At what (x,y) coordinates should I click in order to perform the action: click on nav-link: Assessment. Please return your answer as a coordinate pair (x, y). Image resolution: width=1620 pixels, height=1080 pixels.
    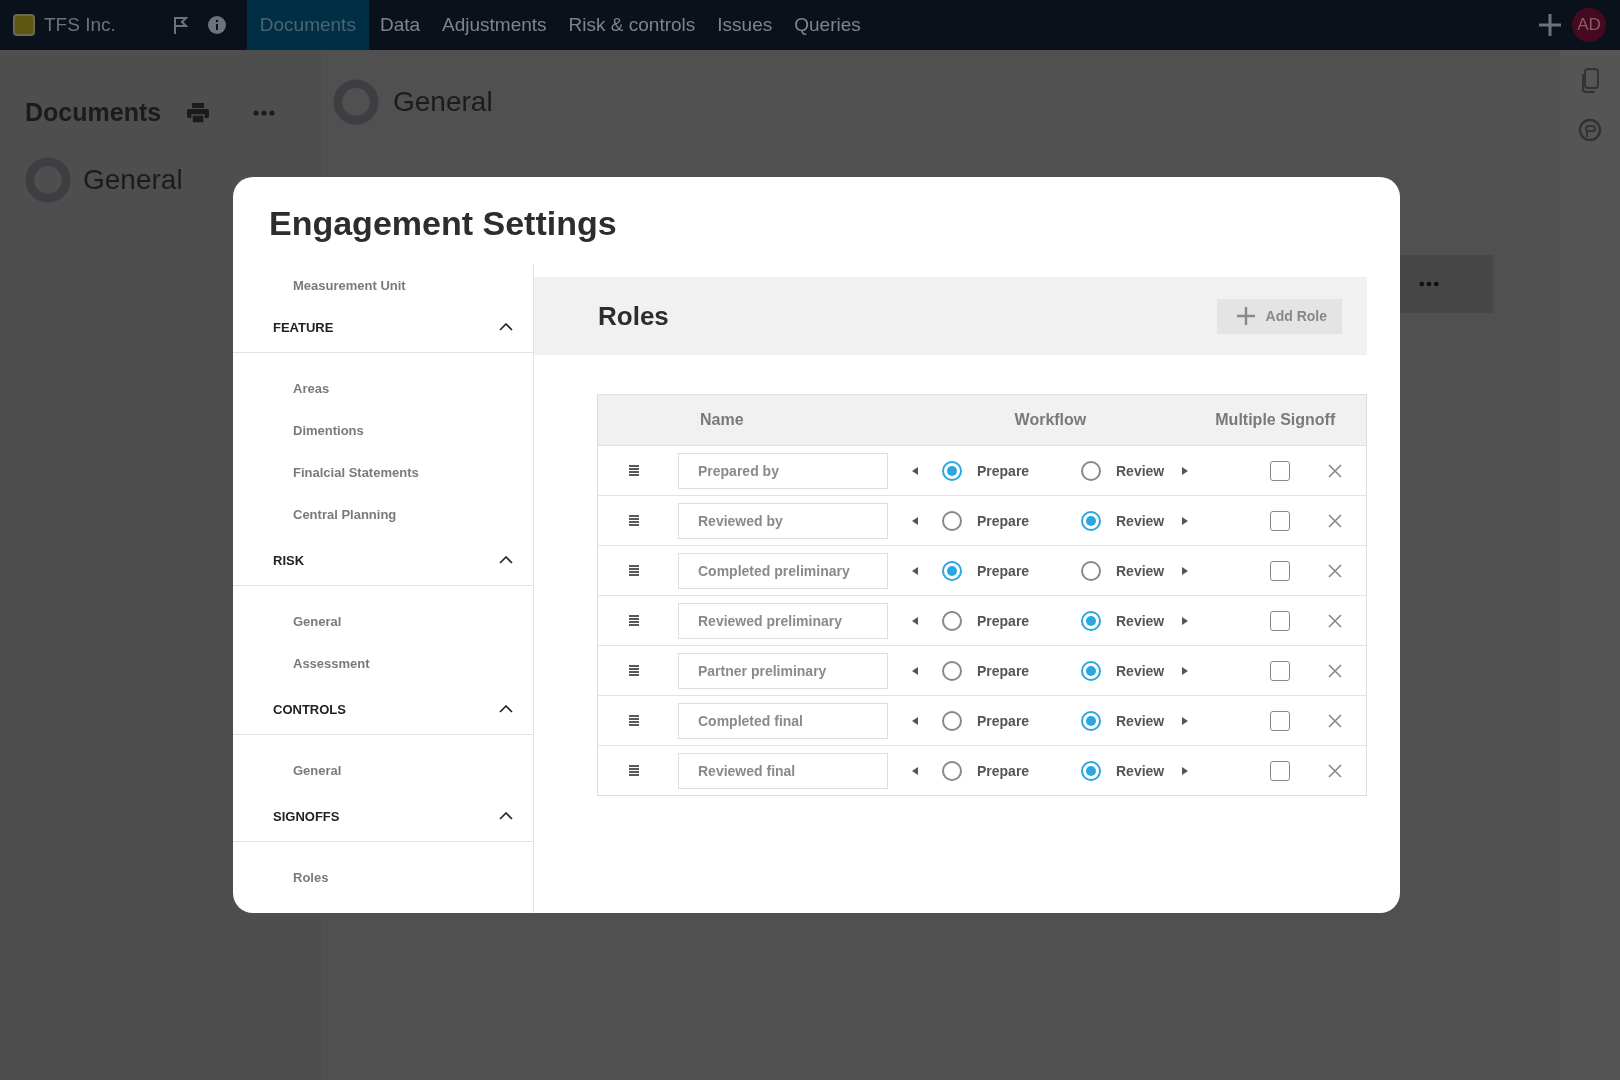
    Looking at the image, I should click on (301, 663).